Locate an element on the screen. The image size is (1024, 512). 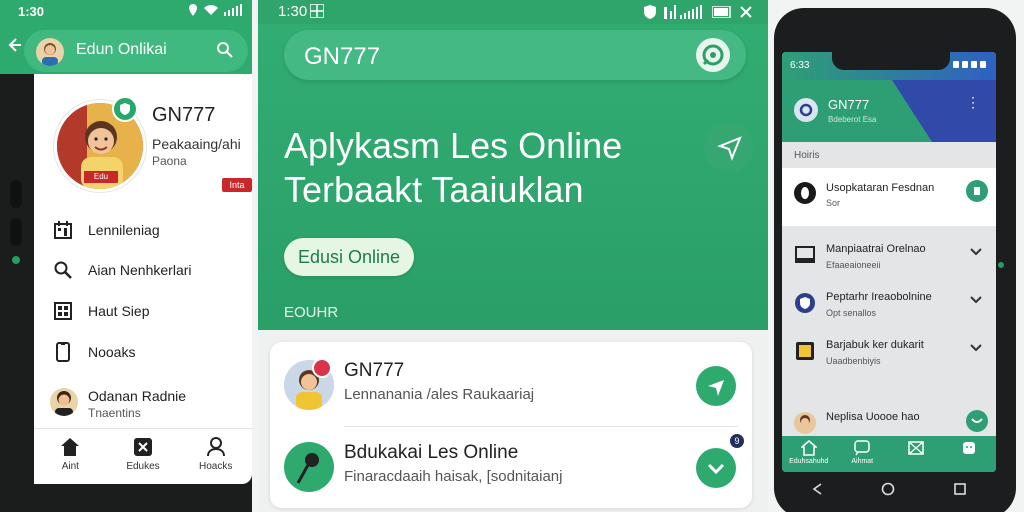
notification-dot is located at coordinates (322, 368).